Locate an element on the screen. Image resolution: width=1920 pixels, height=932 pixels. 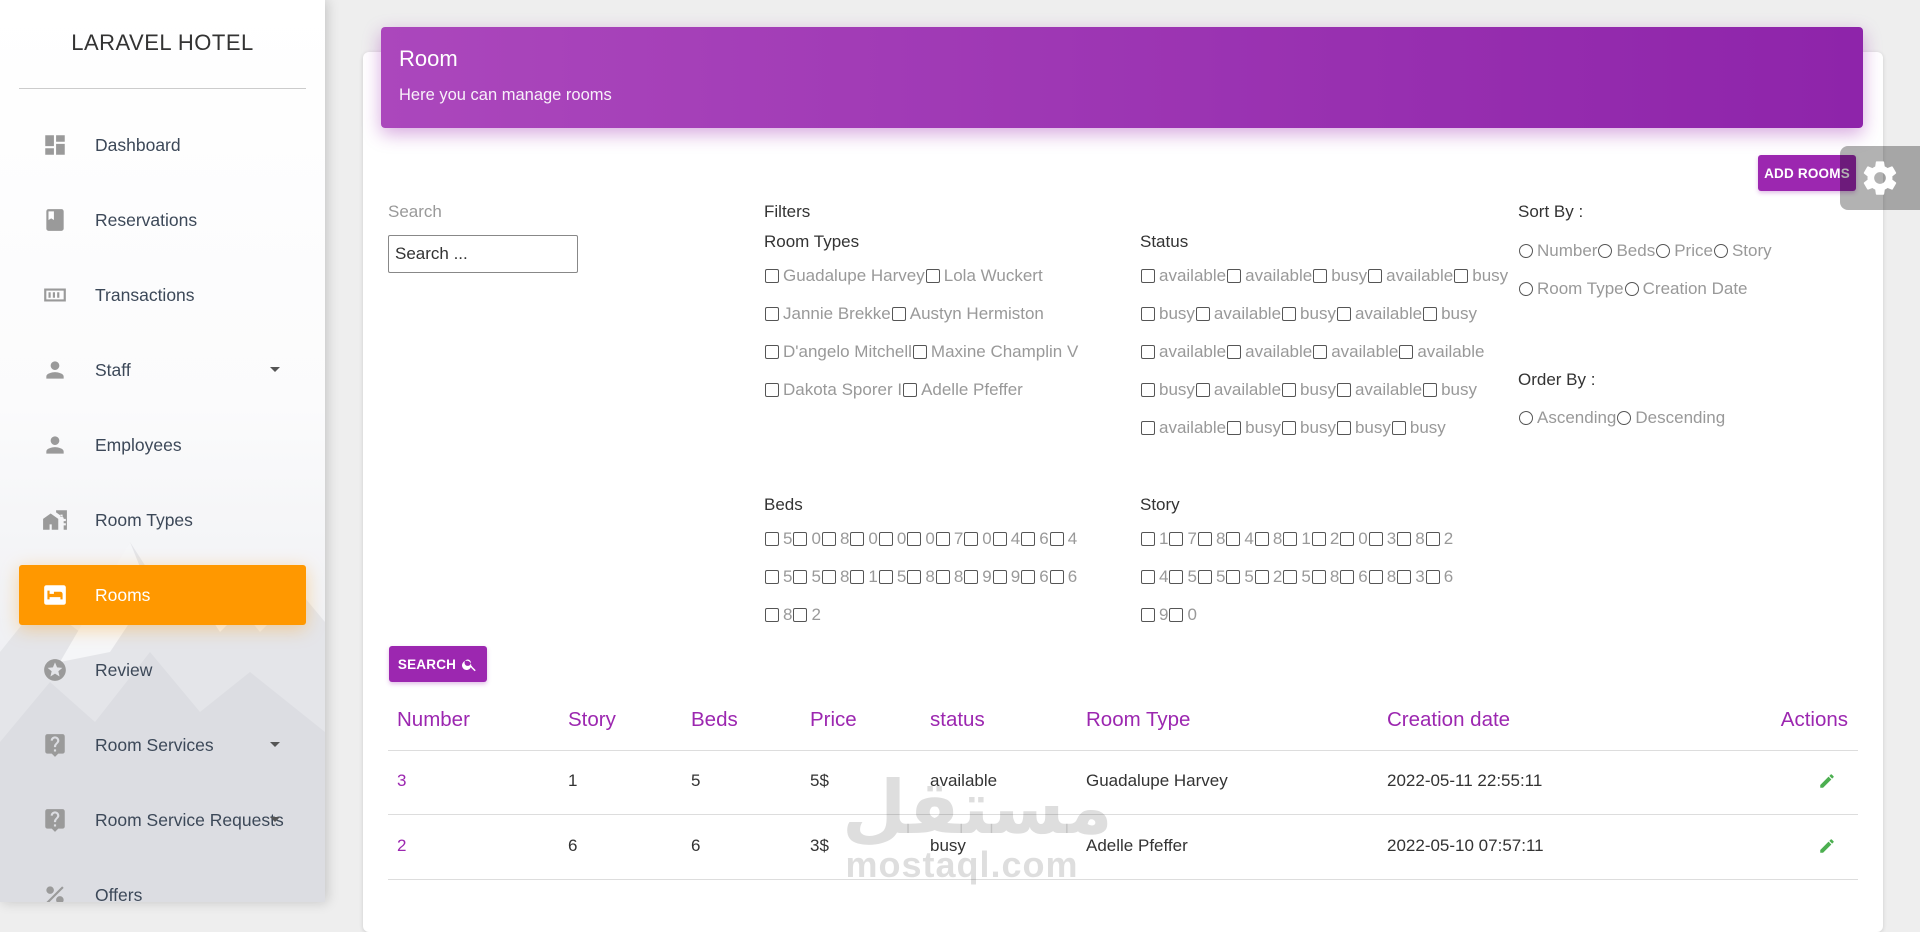
cell-number: 3 is located at coordinates (401, 781).